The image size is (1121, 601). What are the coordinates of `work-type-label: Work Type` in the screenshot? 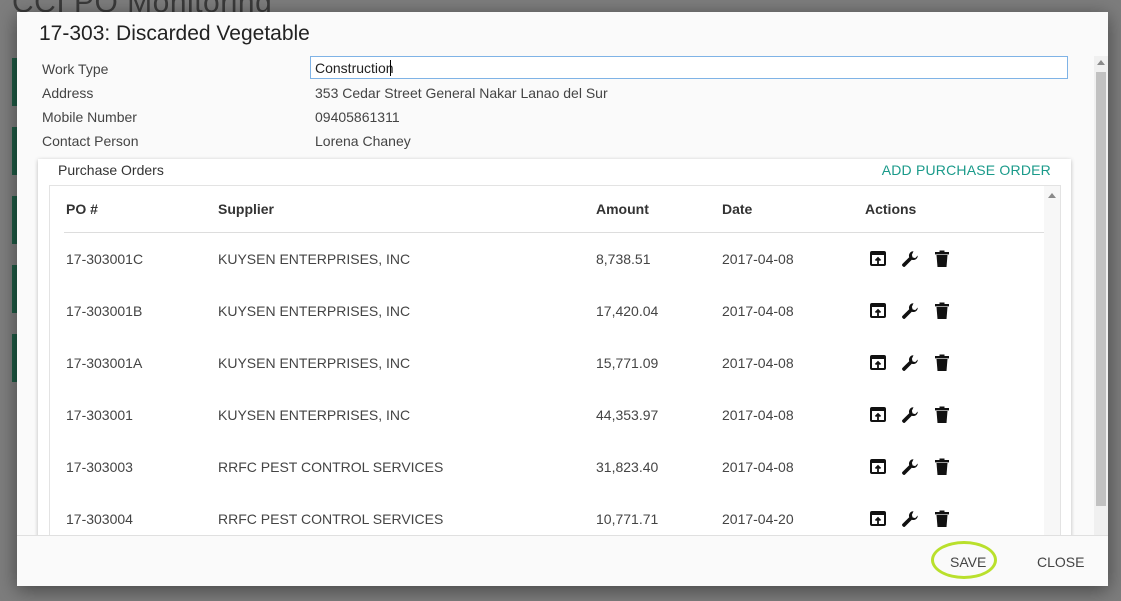 It's located at (75, 69).